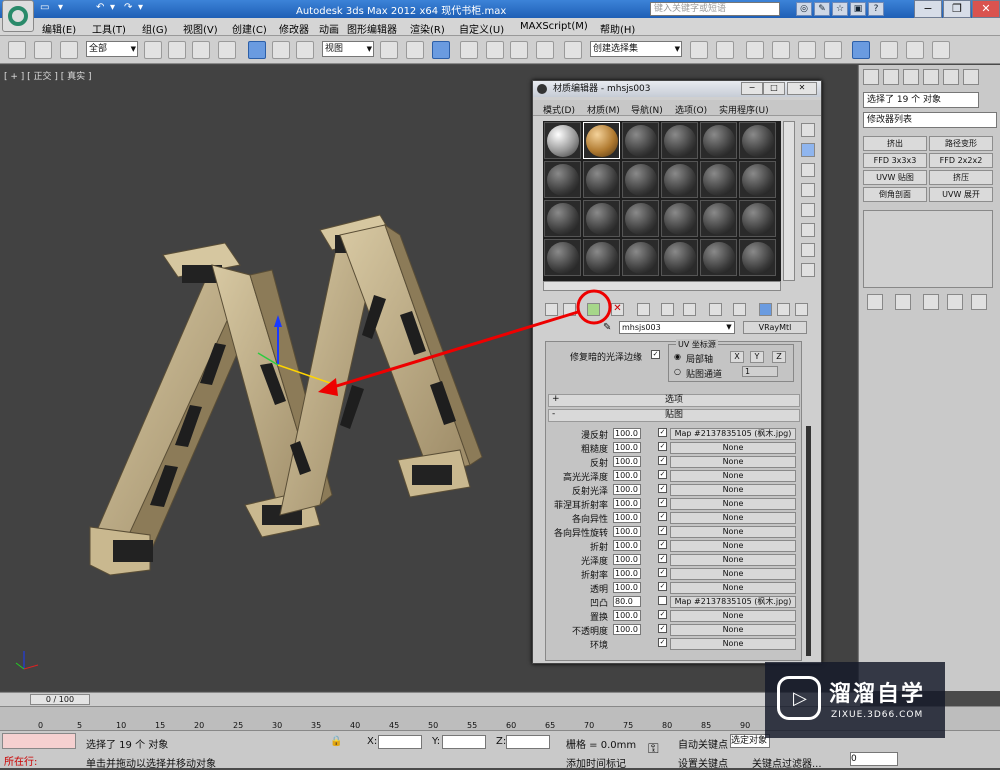 This screenshot has width=1000, height=770. I want to click on utilities-tab-icon, so click(971, 77).